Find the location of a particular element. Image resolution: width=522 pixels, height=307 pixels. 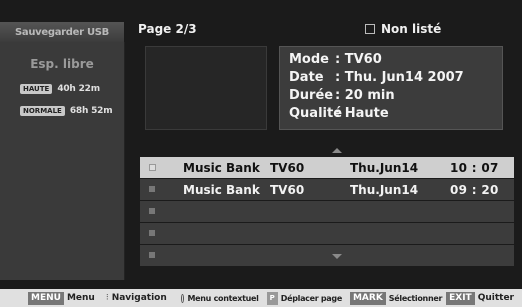

quality-row-high: HAUTE 40h 22m is located at coordinates (60, 89).